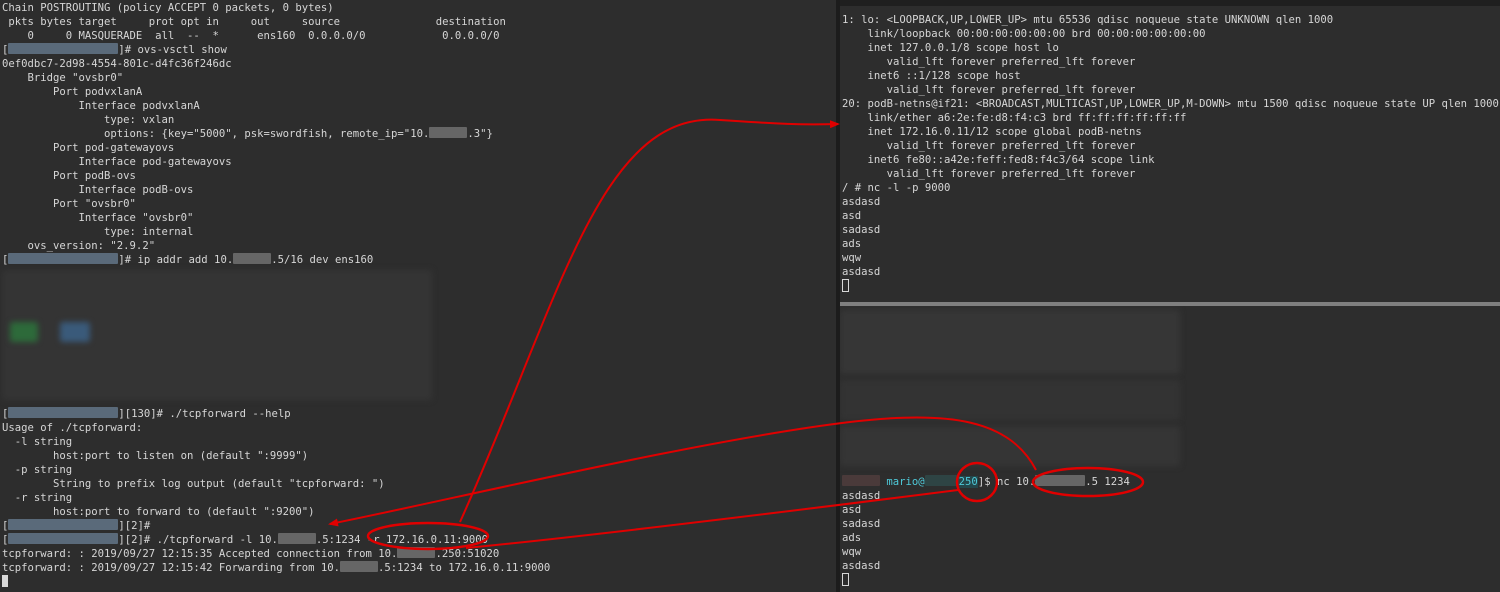 The width and height of the screenshot is (1500, 592). What do you see at coordinates (37, 442) in the screenshot?
I see `terminal-line: -l string` at bounding box center [37, 442].